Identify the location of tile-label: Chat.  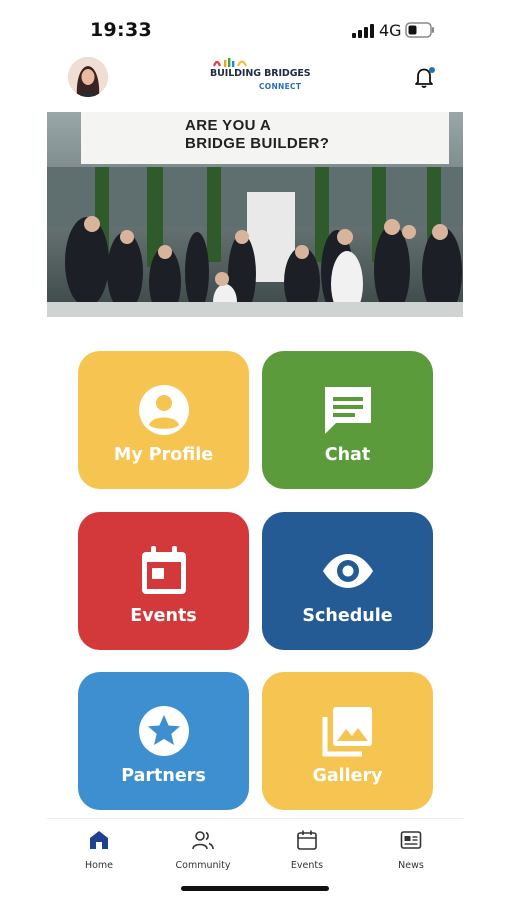
(347, 455).